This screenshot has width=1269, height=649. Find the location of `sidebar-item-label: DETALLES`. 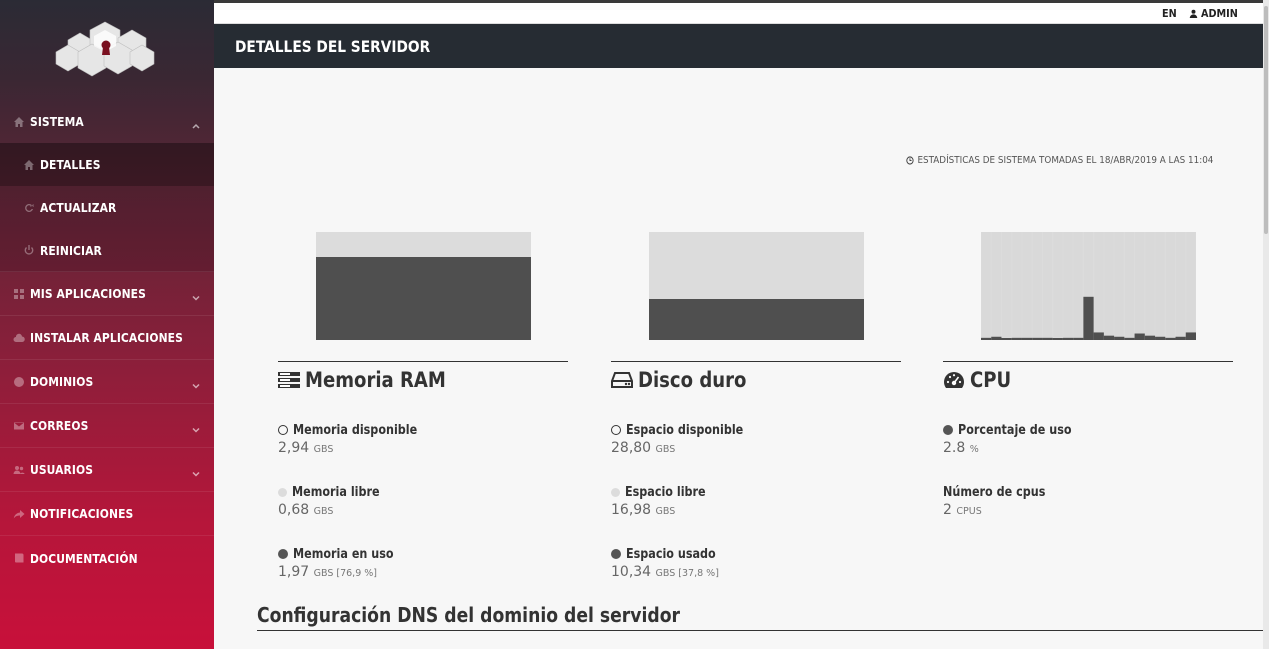

sidebar-item-label: DETALLES is located at coordinates (70, 164).